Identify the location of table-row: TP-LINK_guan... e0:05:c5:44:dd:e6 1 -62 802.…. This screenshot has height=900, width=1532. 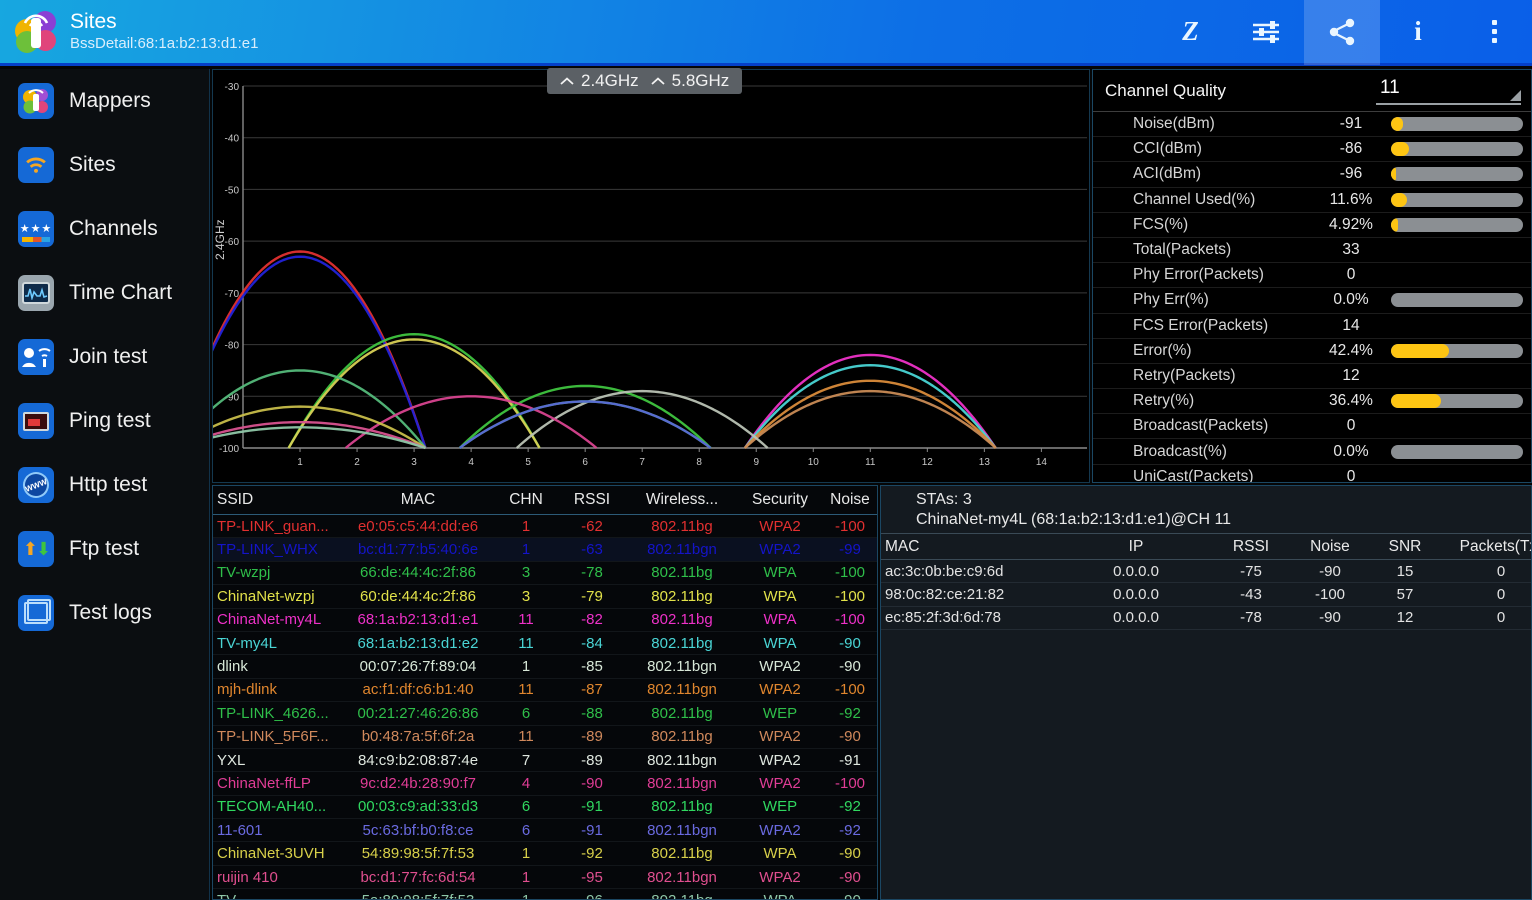
(545, 527).